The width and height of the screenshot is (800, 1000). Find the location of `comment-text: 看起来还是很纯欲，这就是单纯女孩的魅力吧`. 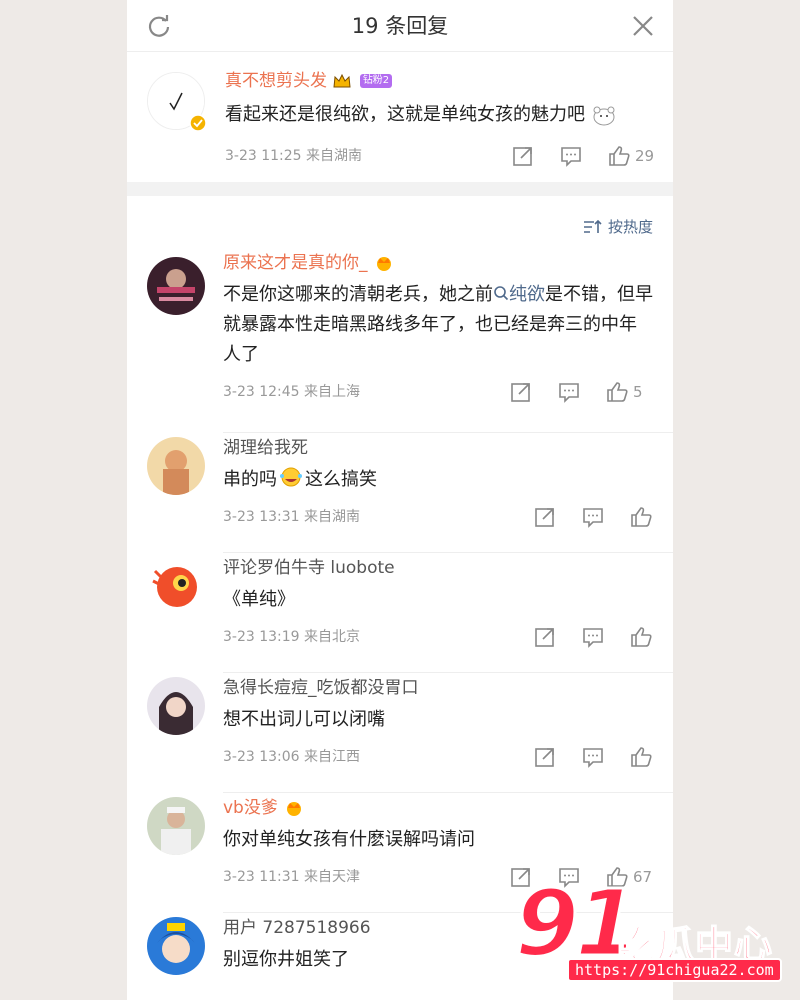

comment-text: 看起来还是很纯欲，这就是单纯女孩的魅力吧 is located at coordinates (405, 114).